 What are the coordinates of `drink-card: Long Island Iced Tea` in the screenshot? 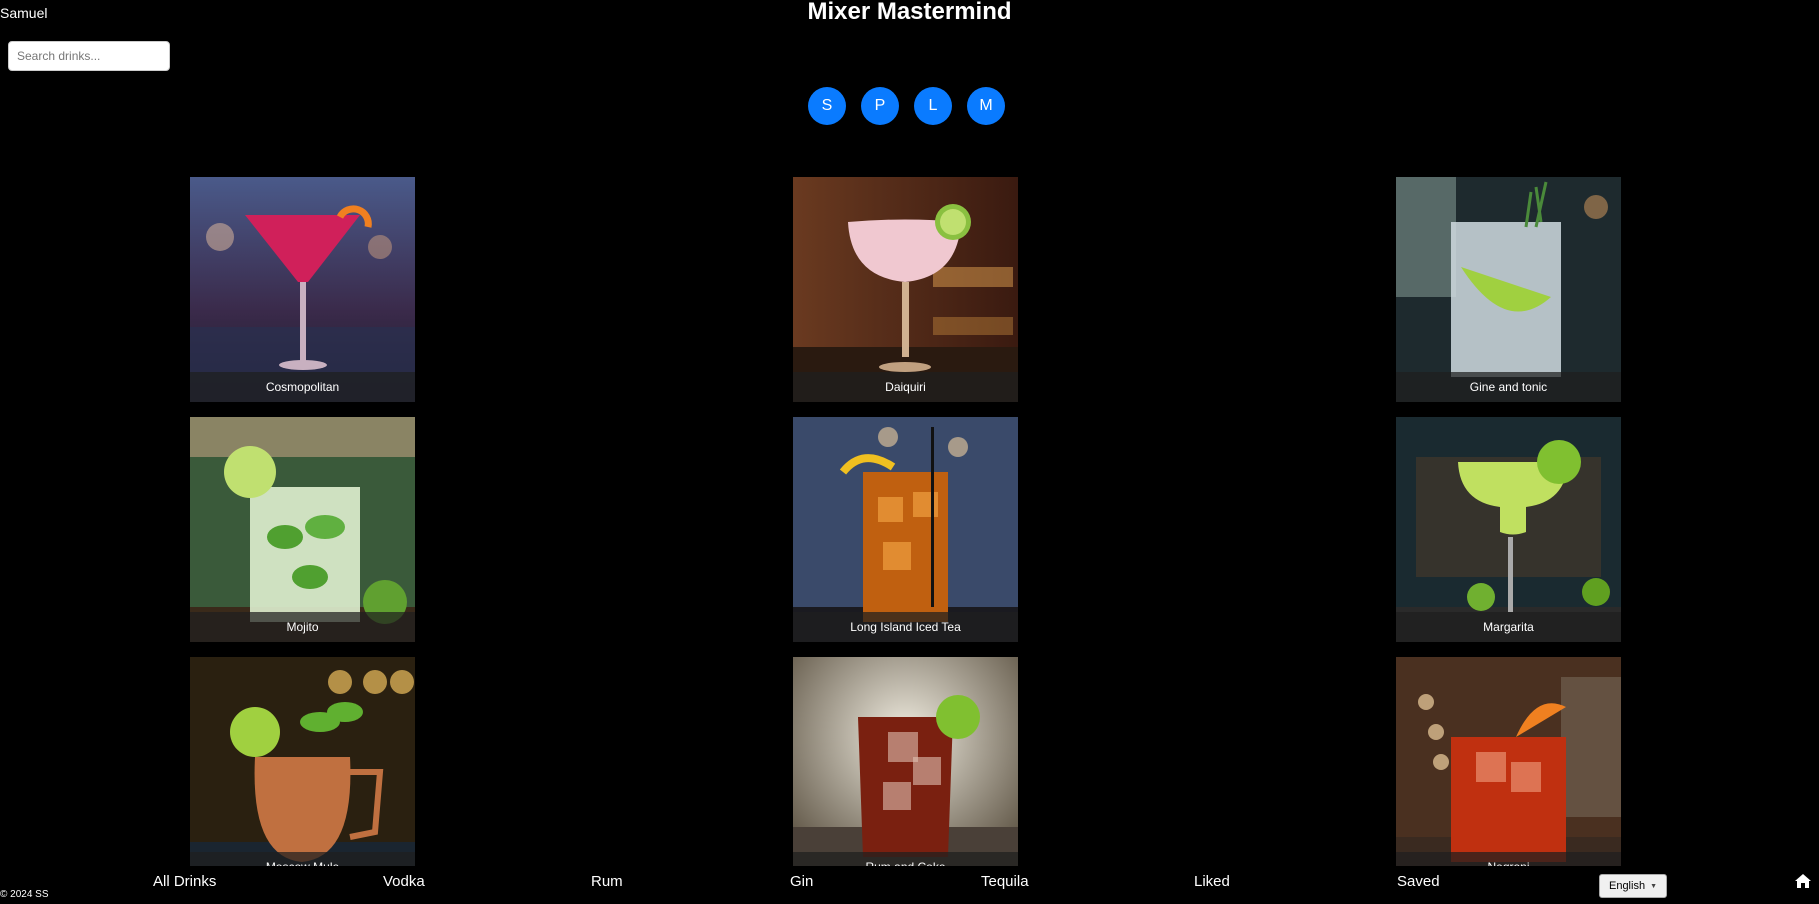 It's located at (905, 529).